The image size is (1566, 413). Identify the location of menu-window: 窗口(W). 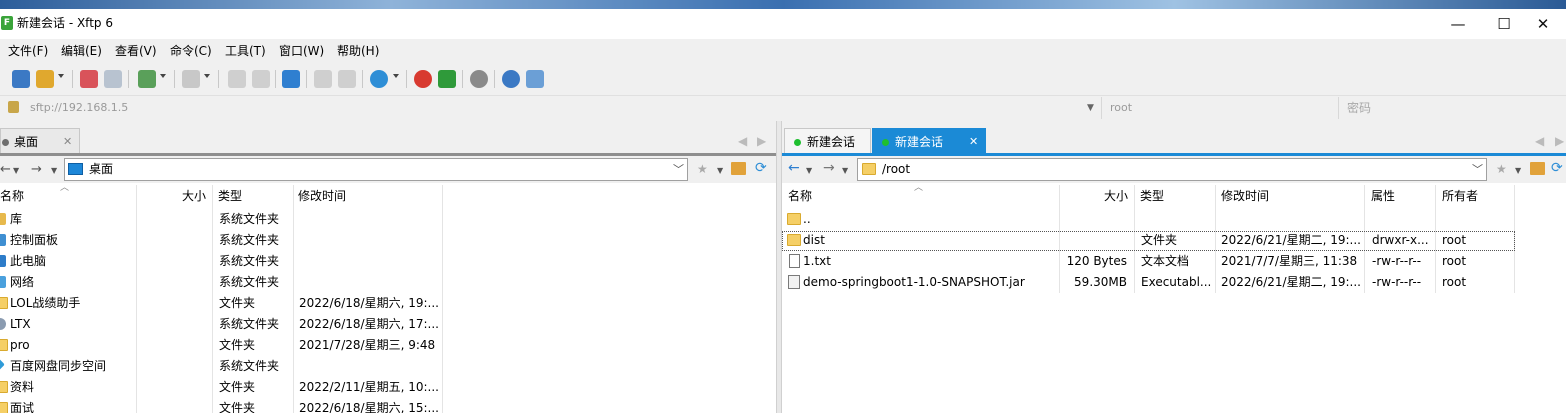
(301, 51).